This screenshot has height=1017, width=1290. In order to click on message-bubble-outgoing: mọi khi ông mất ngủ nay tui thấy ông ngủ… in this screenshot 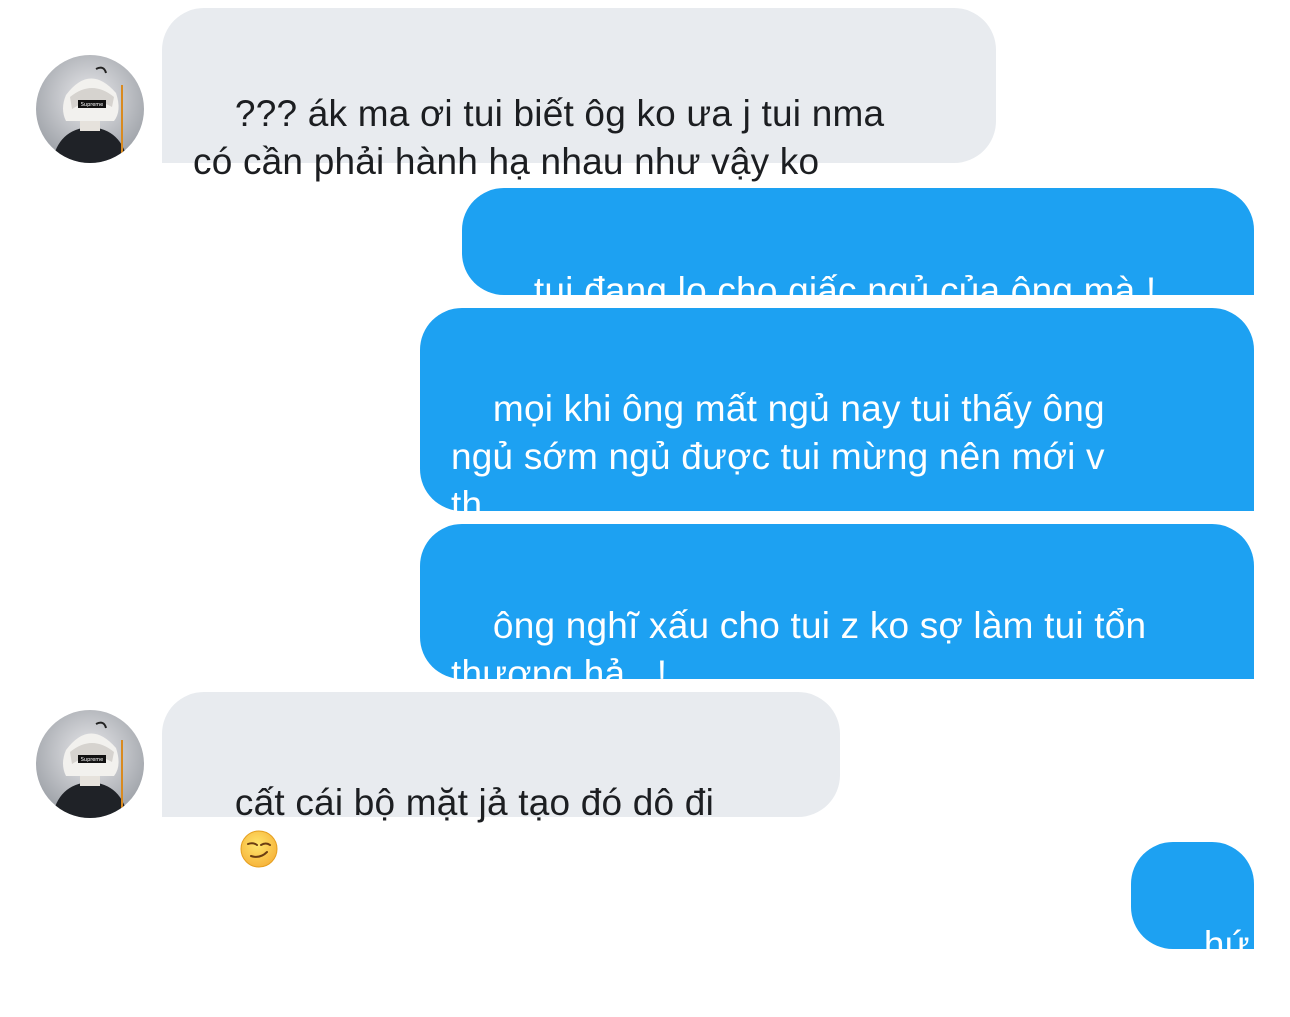, I will do `click(837, 416)`.